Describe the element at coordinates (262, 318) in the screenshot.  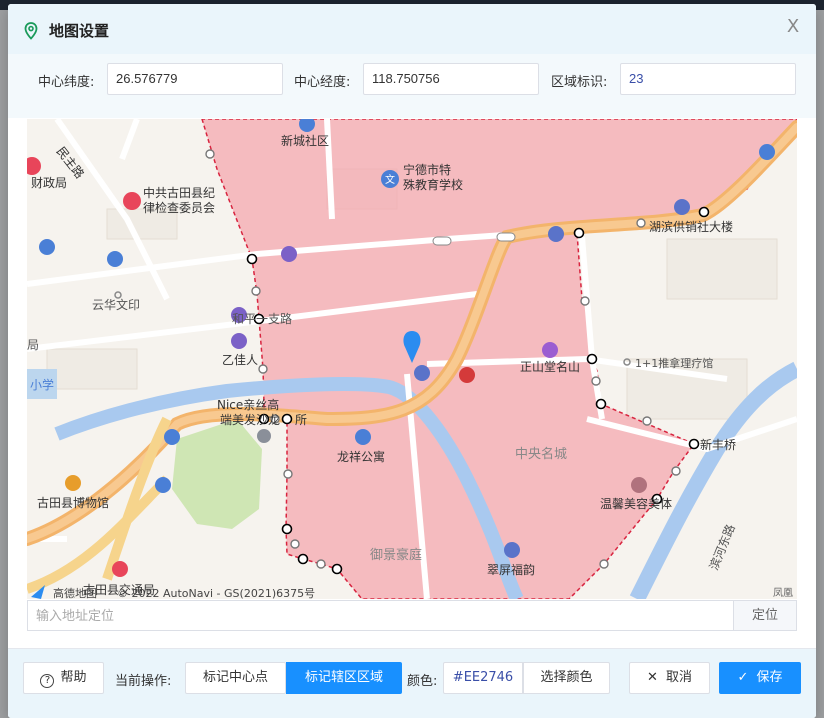
I see `map-label-heping: 和平一支路` at that location.